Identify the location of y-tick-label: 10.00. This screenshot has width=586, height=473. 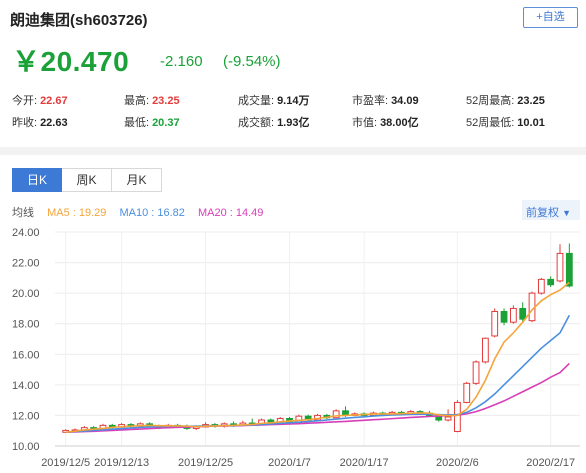
(26, 447).